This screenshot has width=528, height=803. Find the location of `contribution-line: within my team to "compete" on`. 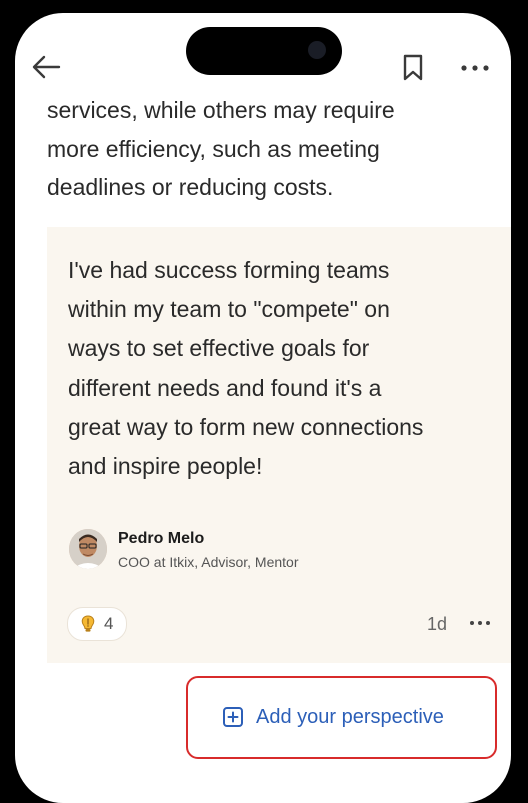

contribution-line: within my team to "compete" on is located at coordinates (229, 309).